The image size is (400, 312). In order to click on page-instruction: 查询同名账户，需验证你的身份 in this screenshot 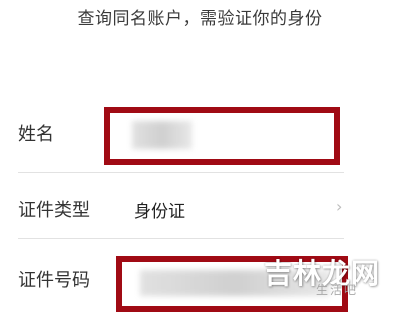, I will do `click(200, 19)`.